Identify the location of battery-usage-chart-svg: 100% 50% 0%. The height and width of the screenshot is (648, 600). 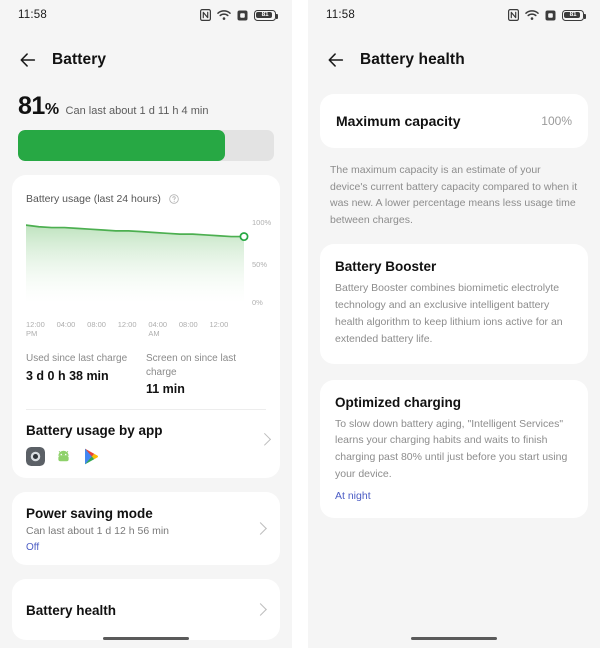
(149, 262).